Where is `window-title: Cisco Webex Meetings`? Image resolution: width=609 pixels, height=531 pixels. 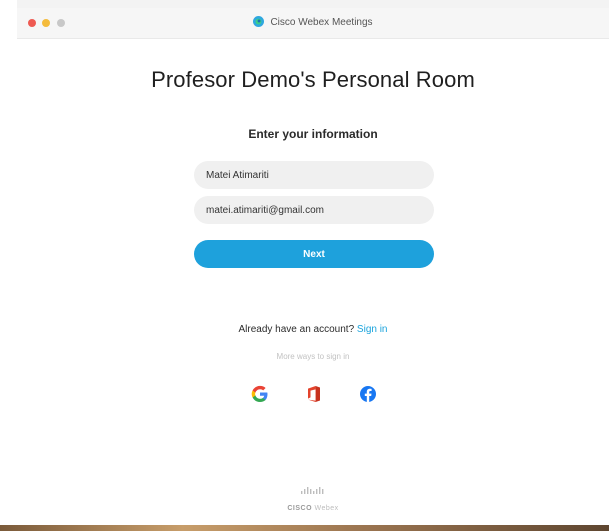 window-title: Cisco Webex Meetings is located at coordinates (313, 23).